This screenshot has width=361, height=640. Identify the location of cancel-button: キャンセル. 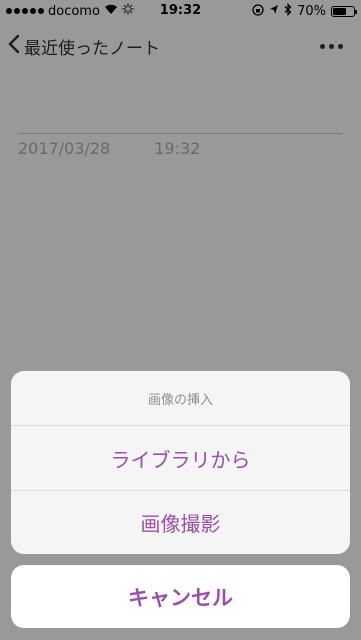
(180, 596).